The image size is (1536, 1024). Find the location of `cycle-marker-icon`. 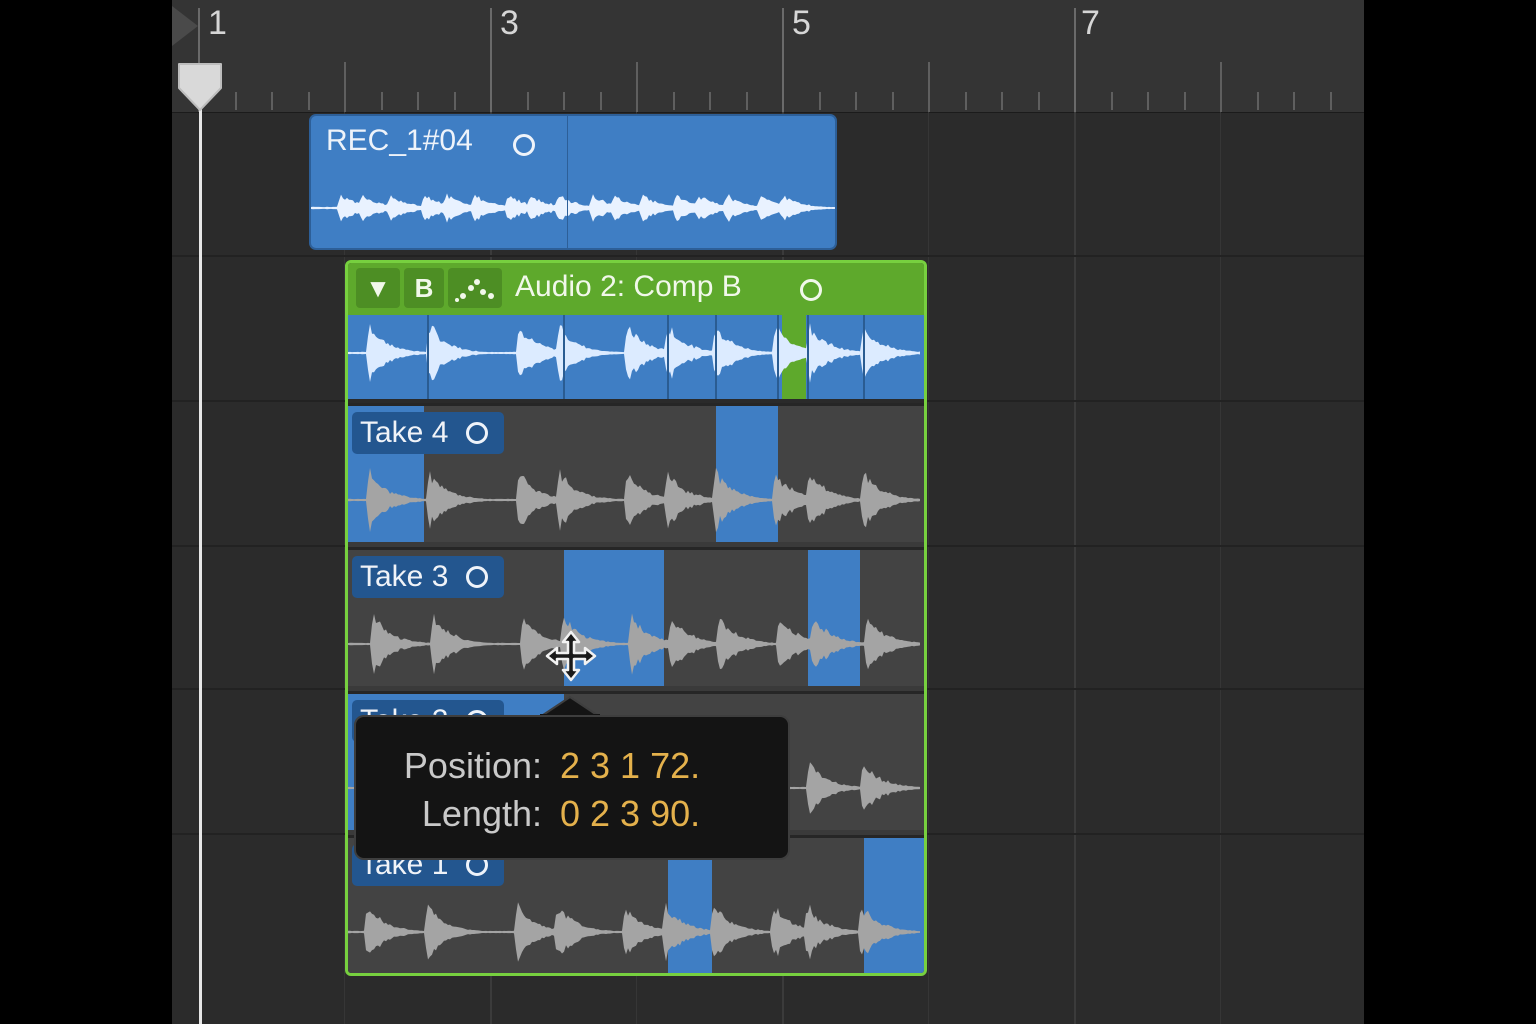

cycle-marker-icon is located at coordinates (185, 26).